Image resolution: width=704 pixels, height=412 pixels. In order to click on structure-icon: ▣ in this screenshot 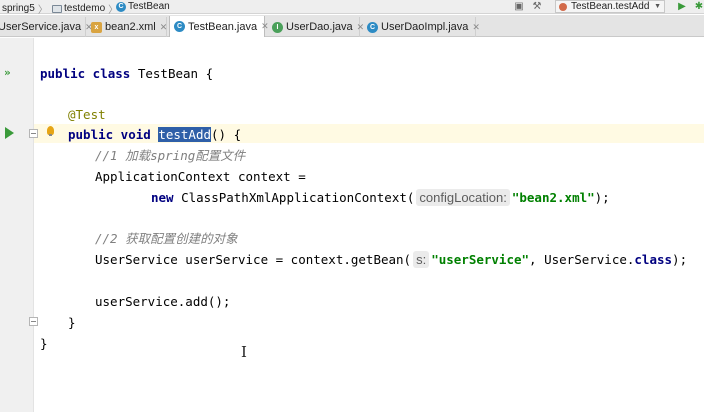, I will do `click(519, 7)`.